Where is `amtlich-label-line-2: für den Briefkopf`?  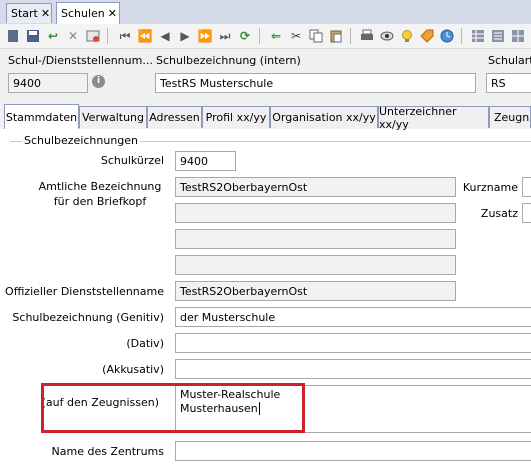 amtlich-label-line-2: für den Briefkopf is located at coordinates (100, 201).